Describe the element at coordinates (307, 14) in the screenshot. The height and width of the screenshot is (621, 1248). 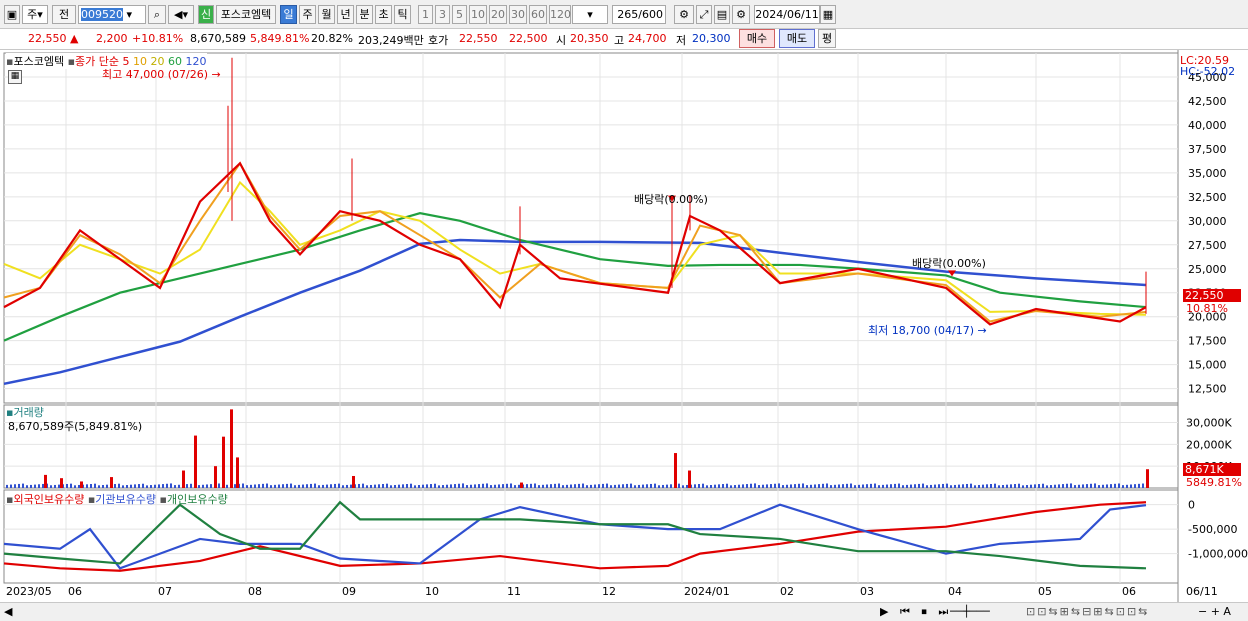
I see `period-tab: 주` at that location.